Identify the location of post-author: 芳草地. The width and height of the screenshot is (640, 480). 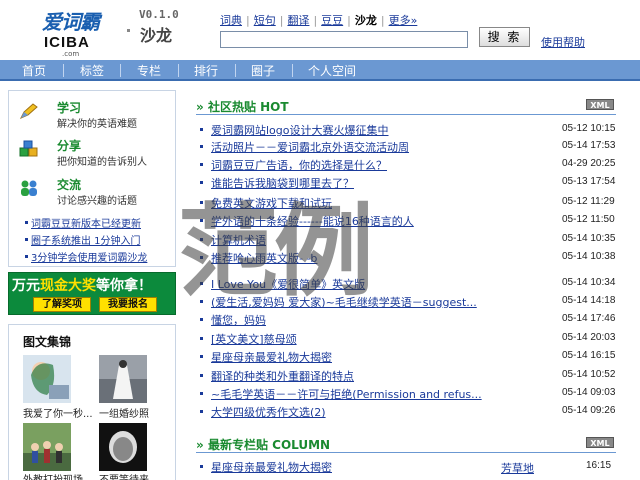
(517, 468).